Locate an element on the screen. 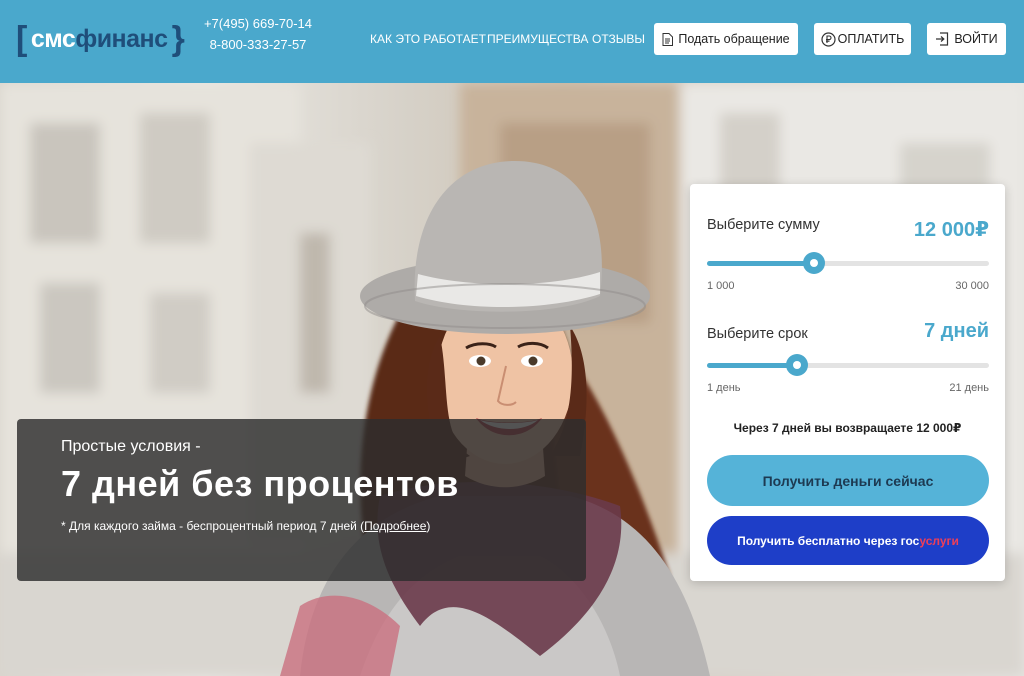 The image size is (1024, 676). repayment-summary: Через 7 дней вы возвращаете 12 000₽ is located at coordinates (847, 428).